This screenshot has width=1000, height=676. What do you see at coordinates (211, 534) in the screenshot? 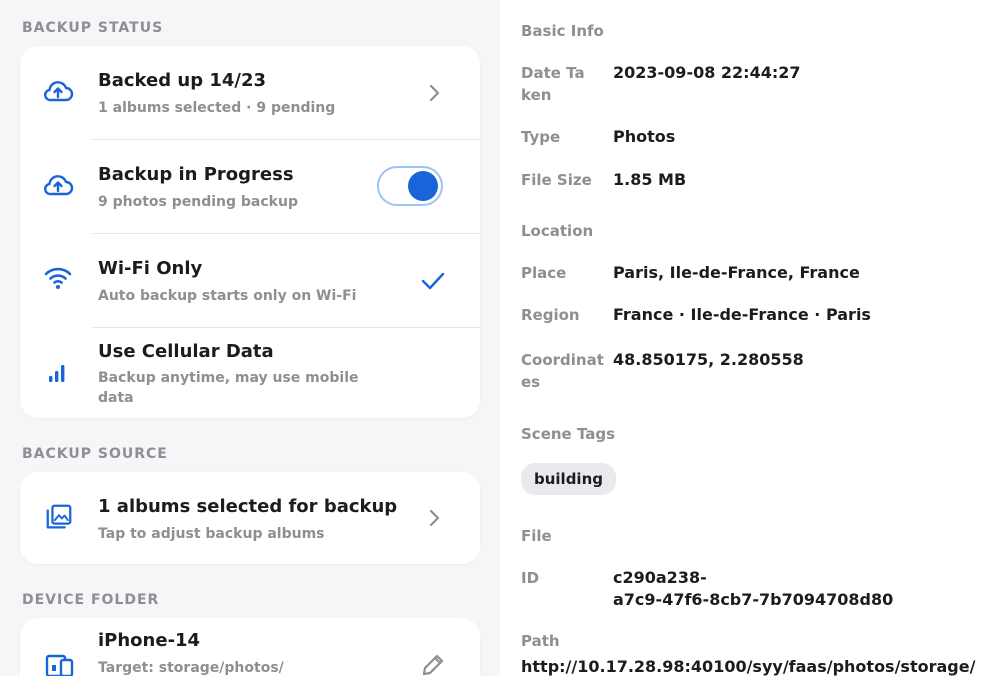
I see `backup-source-subtitle: Tap to adjust backup albums` at bounding box center [211, 534].